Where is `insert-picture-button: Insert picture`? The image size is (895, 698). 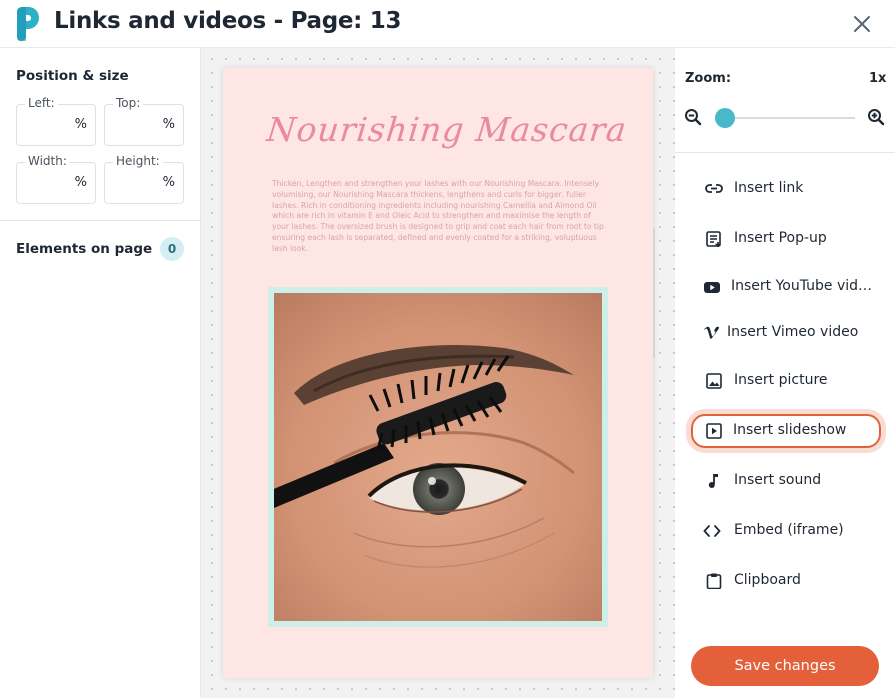 insert-picture-button: Insert picture is located at coordinates (786, 381).